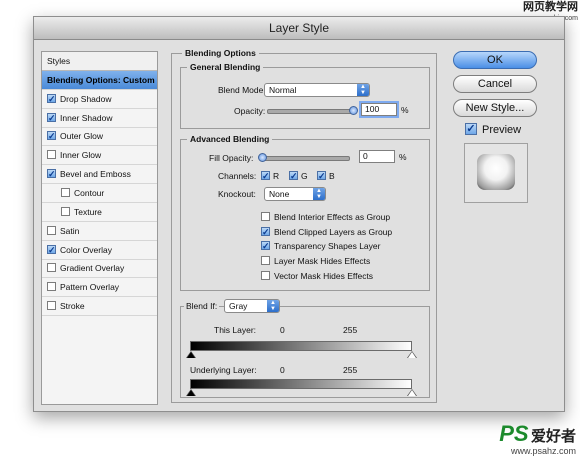  Describe the element at coordinates (191, 393) in the screenshot. I see `slider-black-icon` at that location.